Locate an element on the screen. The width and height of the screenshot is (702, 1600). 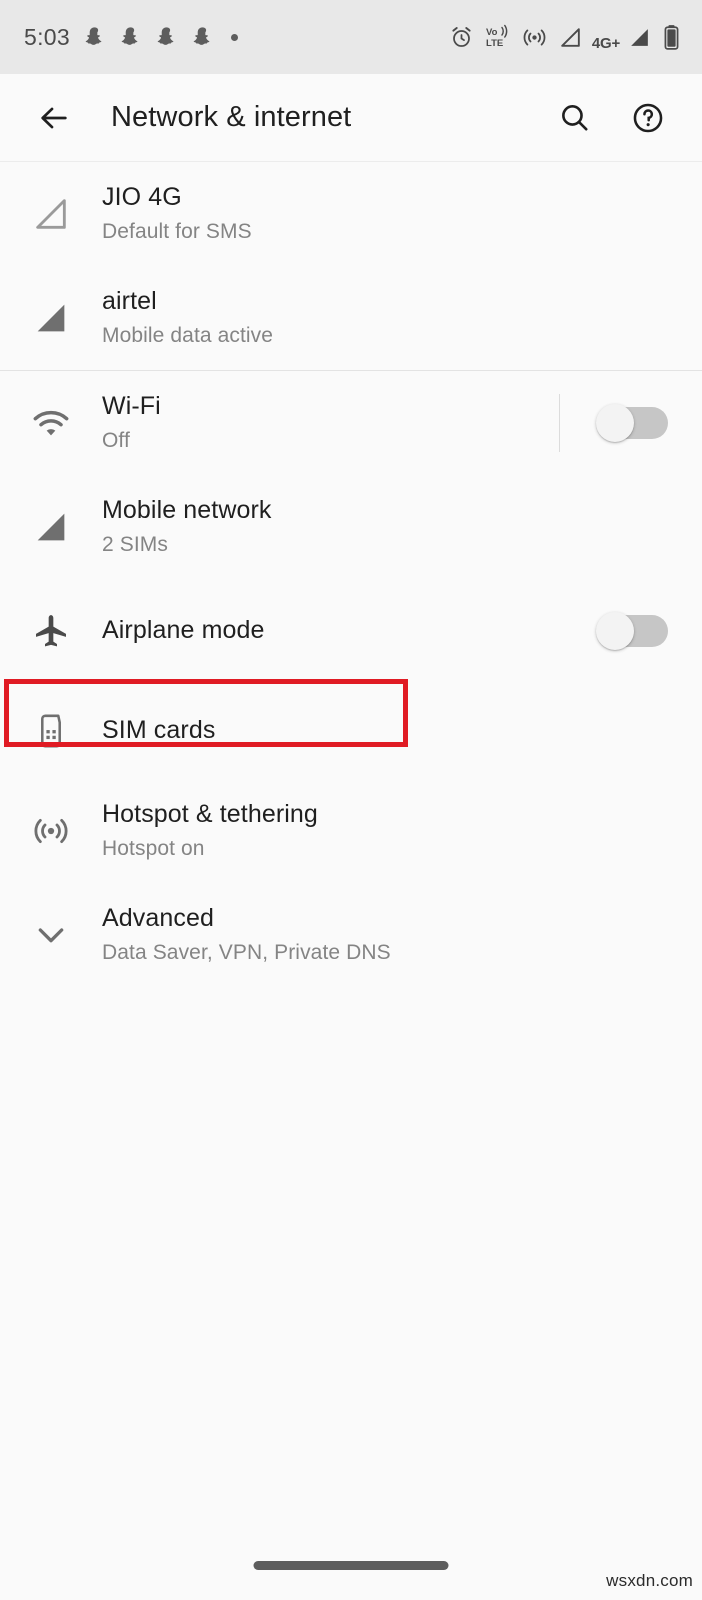
list-item-wifi: Wi-Fi Off is located at coordinates (351, 423).